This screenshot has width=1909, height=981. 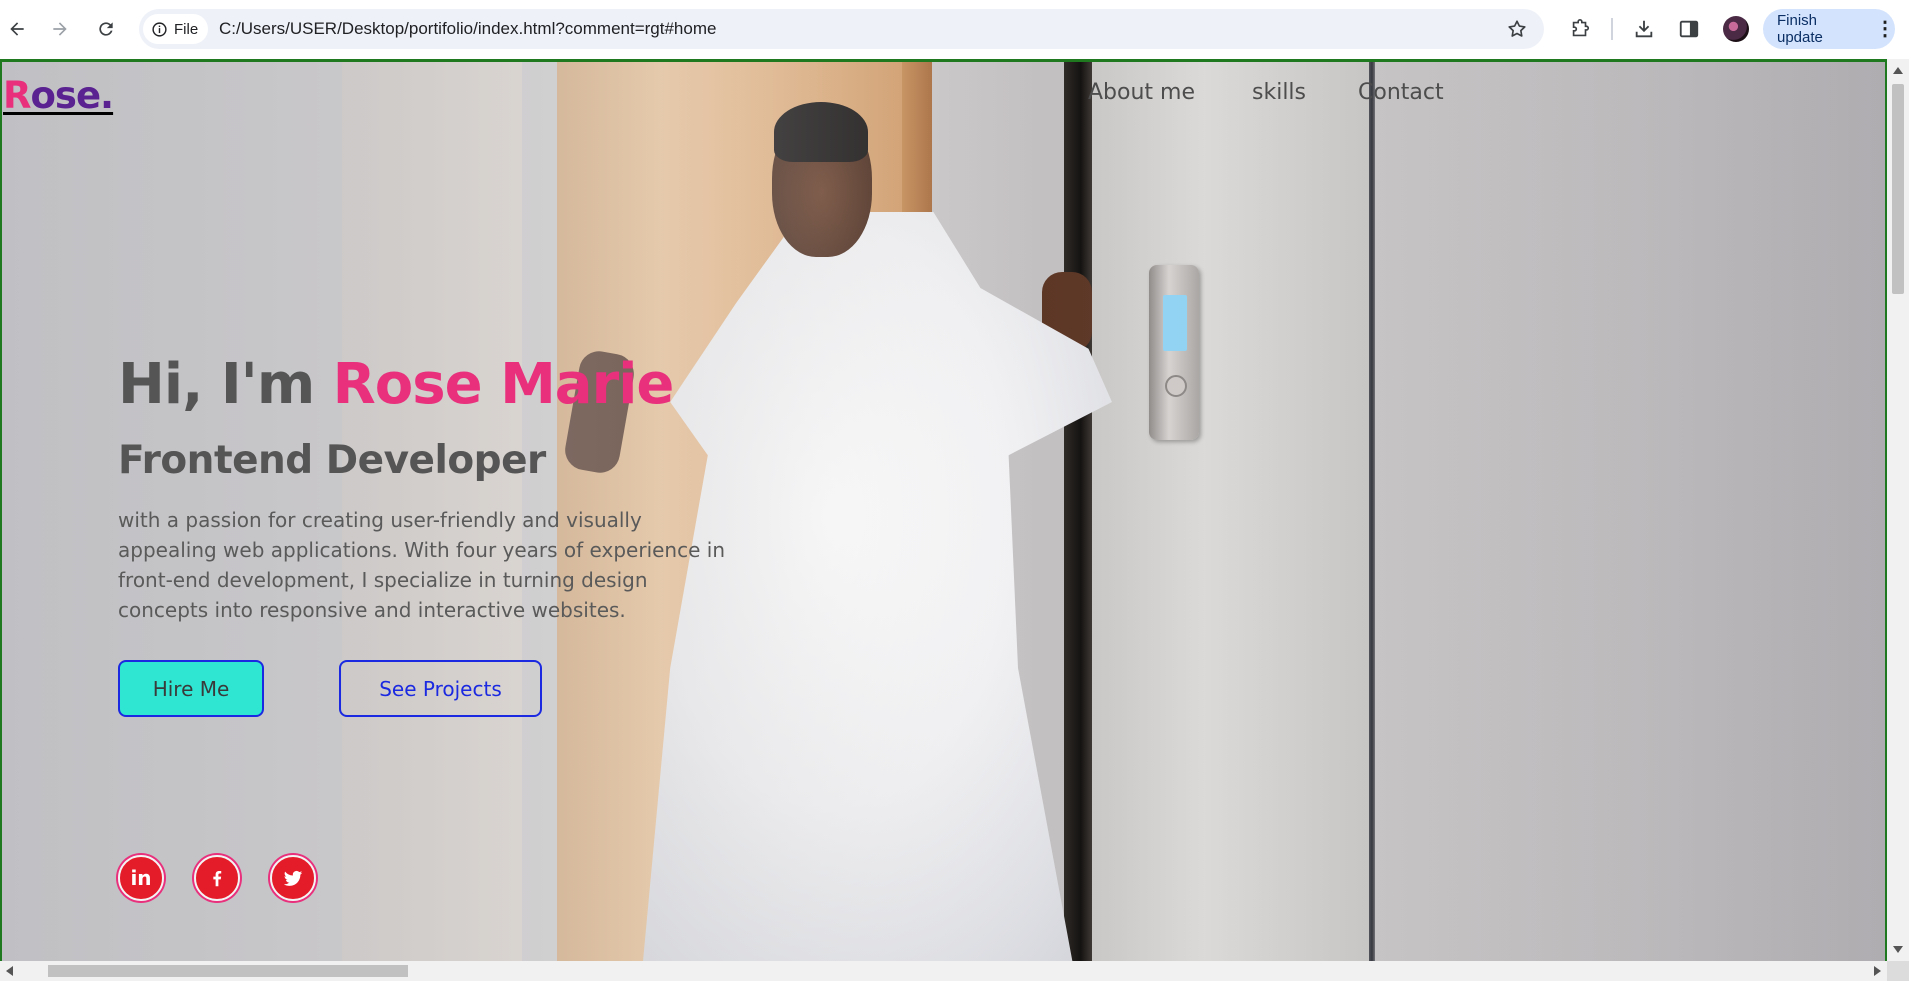 What do you see at coordinates (332, 460) in the screenshot?
I see `hero-role: Frontend Developer` at bounding box center [332, 460].